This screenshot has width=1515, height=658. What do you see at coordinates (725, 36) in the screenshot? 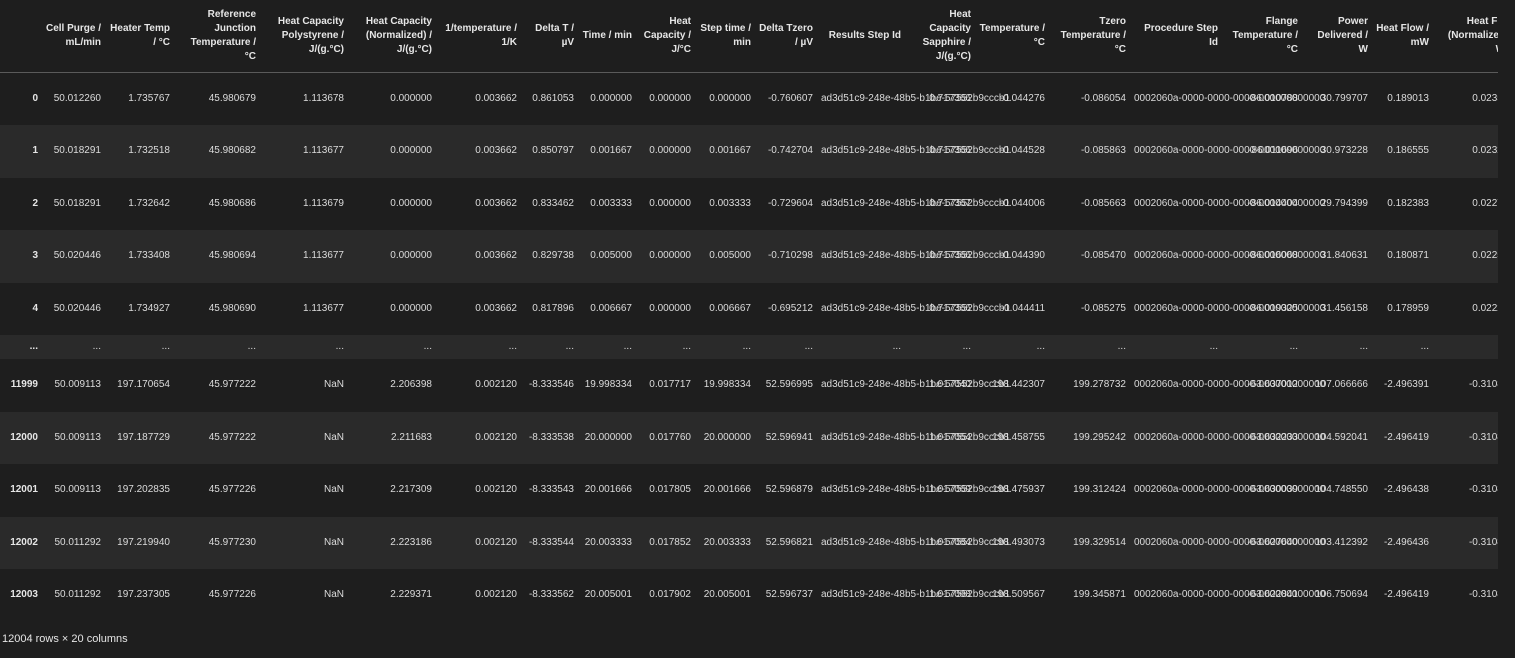
I see `column-header: Step time / min` at bounding box center [725, 36].